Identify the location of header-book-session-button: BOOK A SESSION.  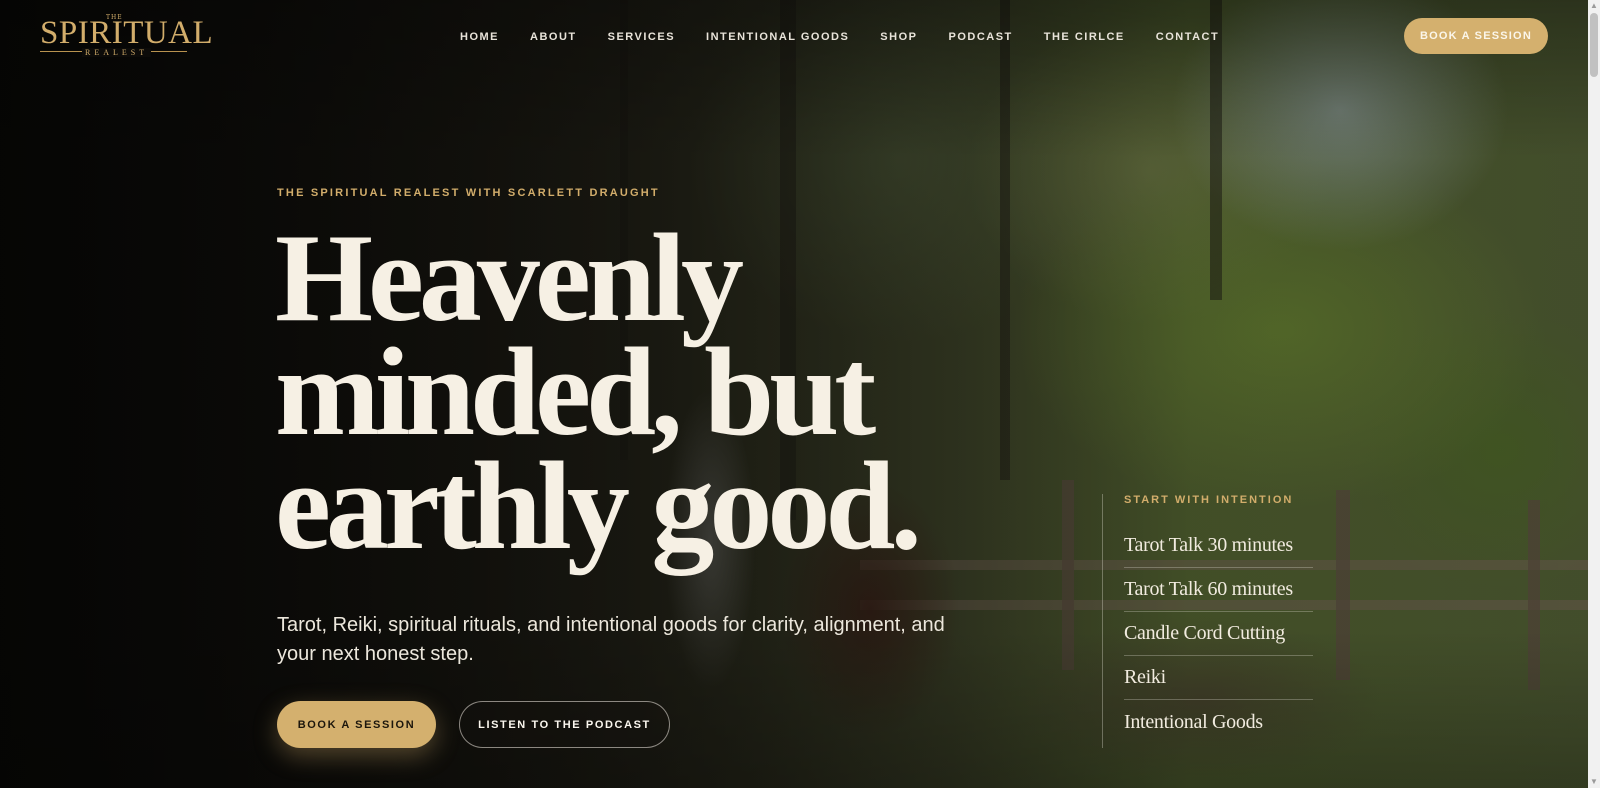
(1476, 36).